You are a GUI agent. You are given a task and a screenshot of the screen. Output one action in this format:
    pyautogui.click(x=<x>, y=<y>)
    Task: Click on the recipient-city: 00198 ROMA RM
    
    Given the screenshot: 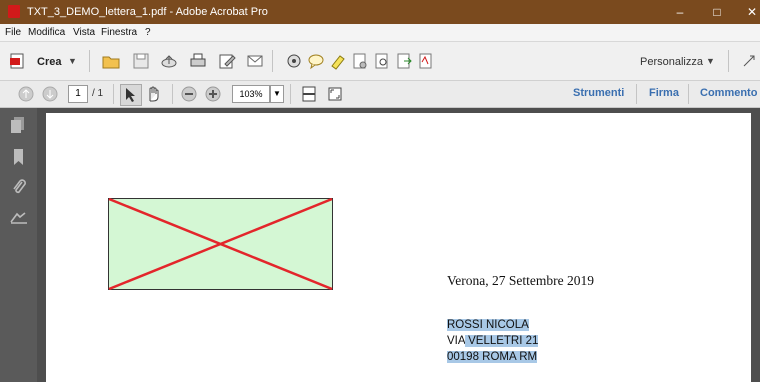 What is the action you would take?
    pyautogui.click(x=492, y=357)
    